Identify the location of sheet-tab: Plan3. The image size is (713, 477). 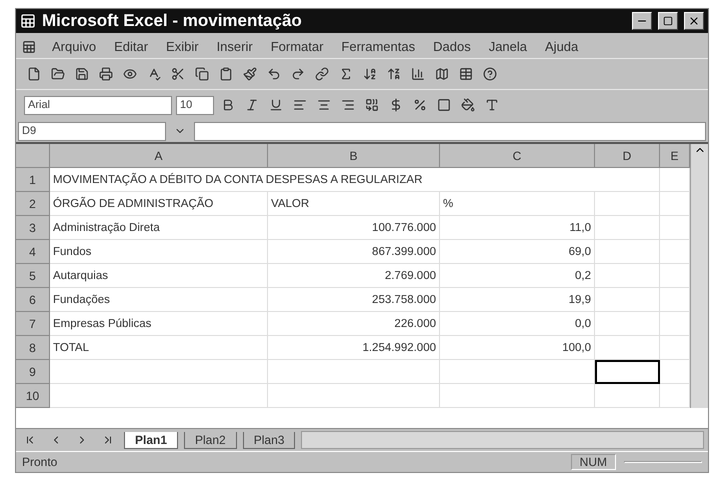
(269, 440).